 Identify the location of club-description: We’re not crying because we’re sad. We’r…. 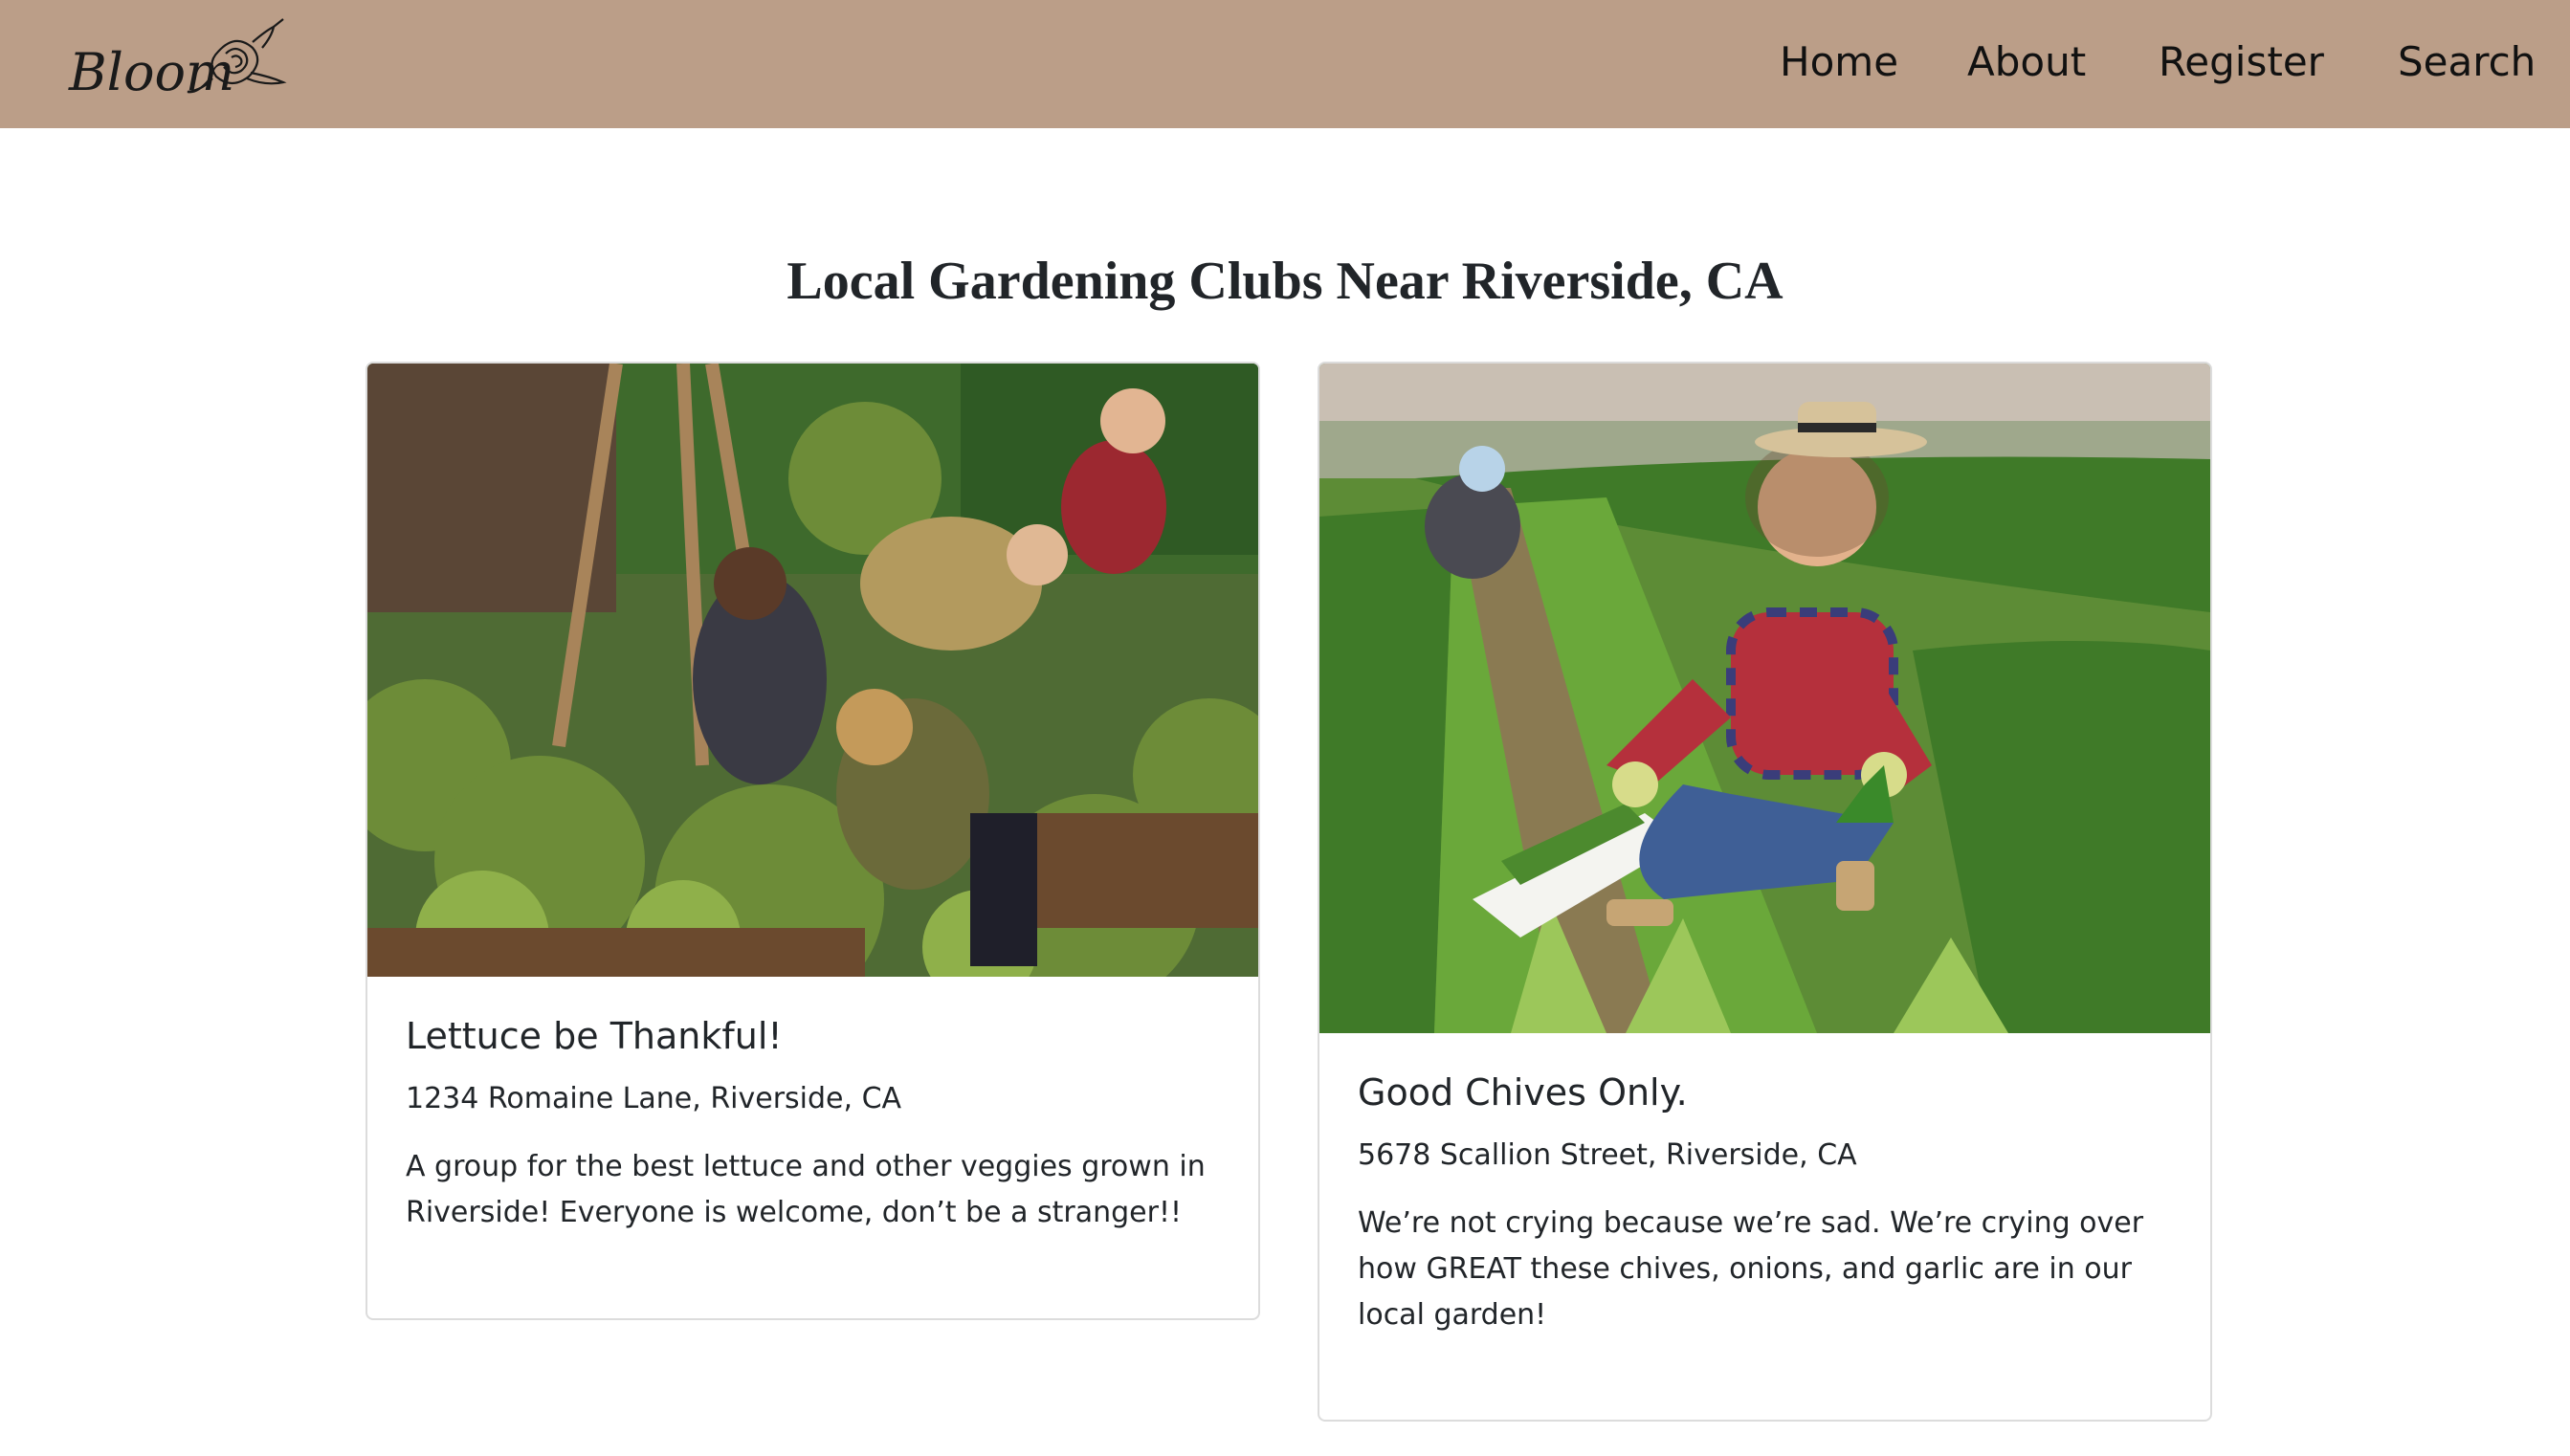
(1751, 1269).